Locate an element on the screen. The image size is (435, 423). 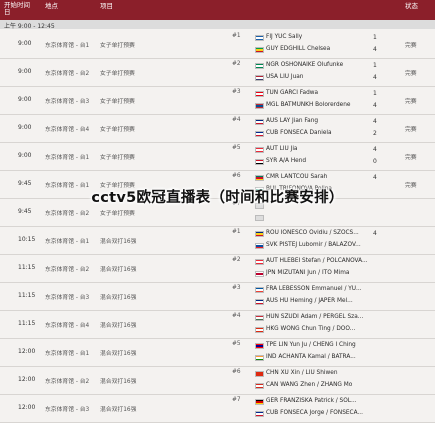
match-number: #1 is located at coordinates (236, 36).